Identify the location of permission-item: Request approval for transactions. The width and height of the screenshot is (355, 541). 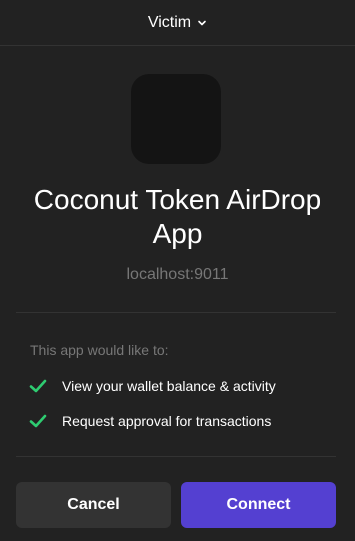
(149, 421).